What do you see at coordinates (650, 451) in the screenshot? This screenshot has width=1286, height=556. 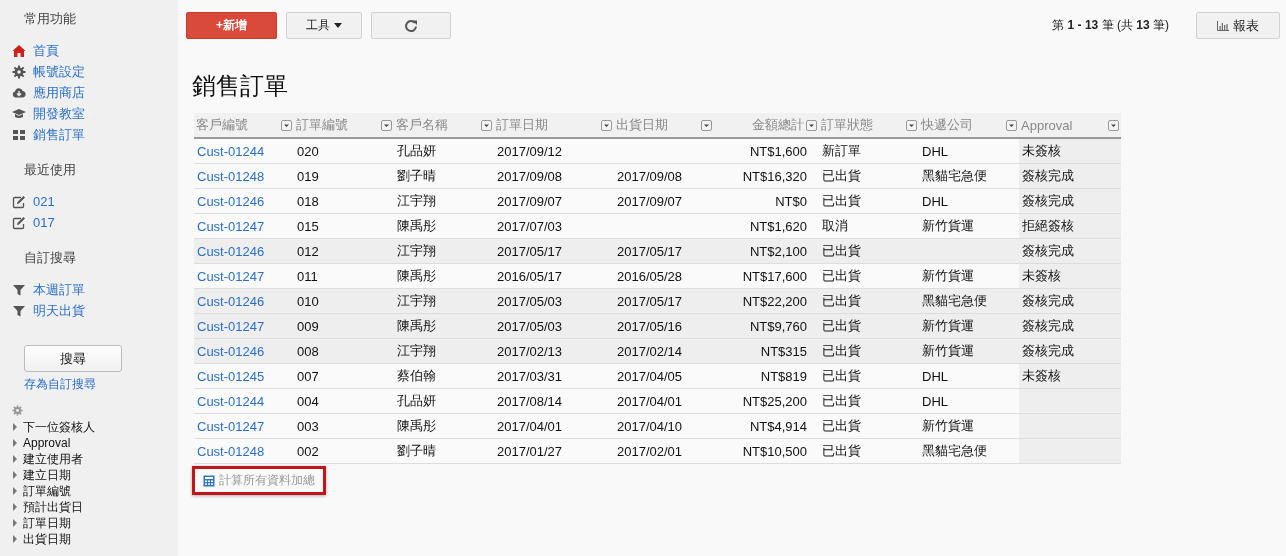 I see `table-cell: 2017/02/01` at bounding box center [650, 451].